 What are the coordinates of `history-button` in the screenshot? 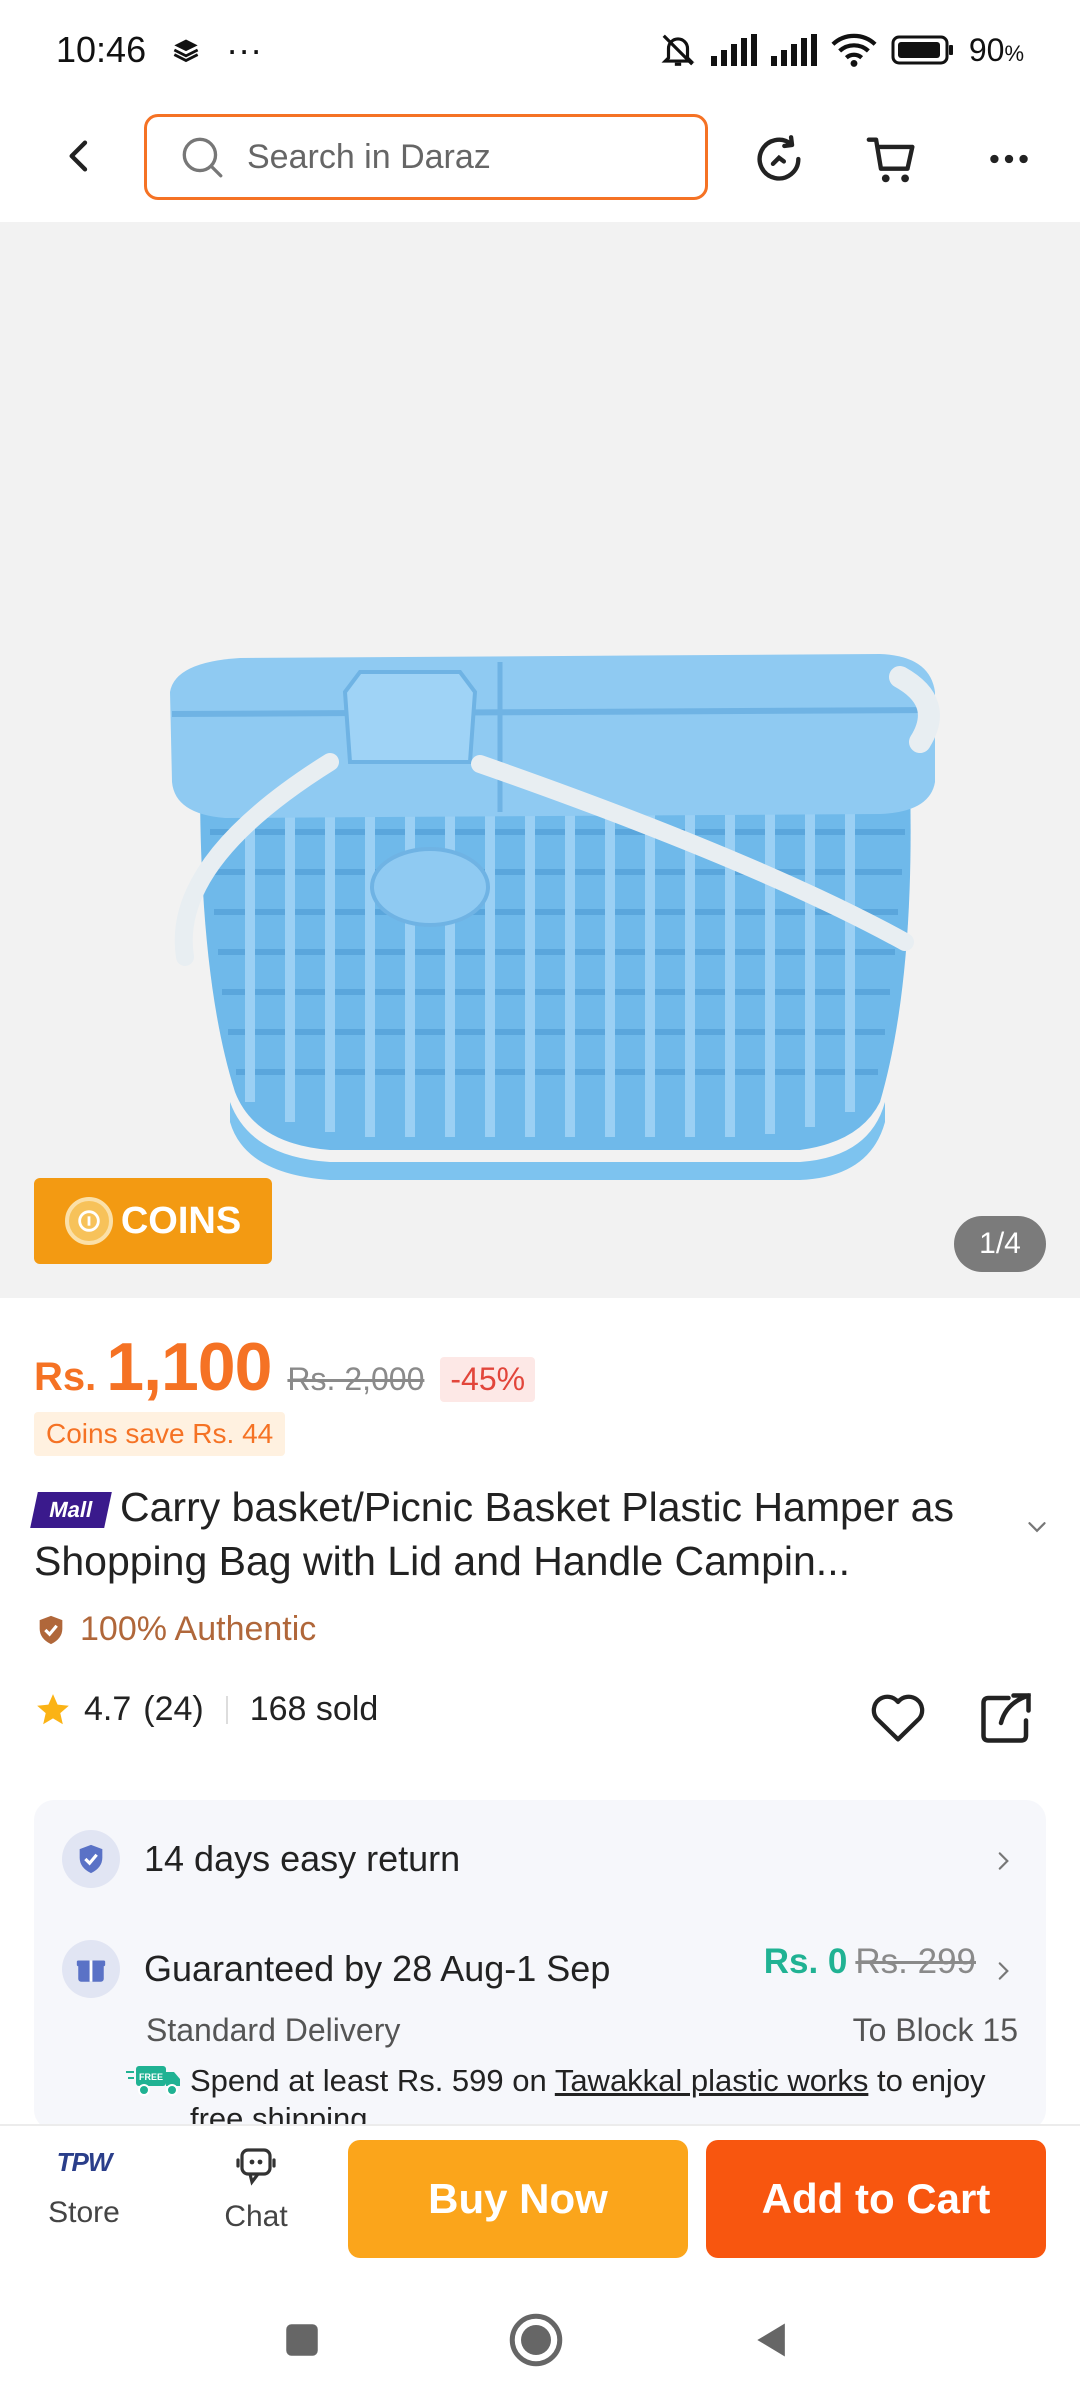 It's located at (779, 159).